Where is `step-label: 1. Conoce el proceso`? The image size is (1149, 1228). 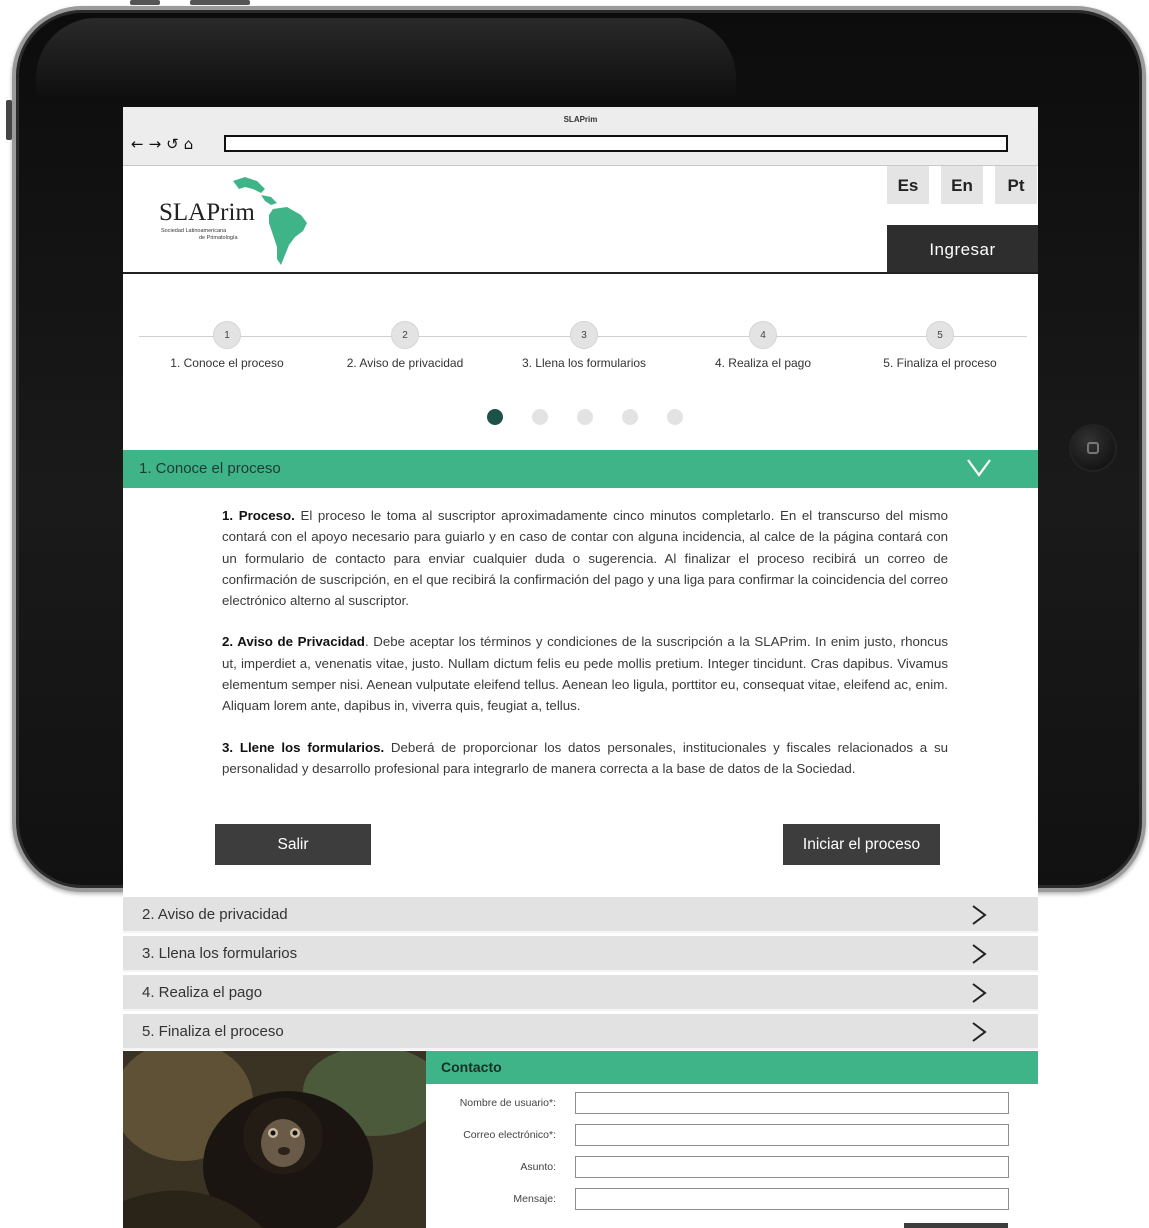
step-label: 1. Conoce el proceso is located at coordinates (227, 363).